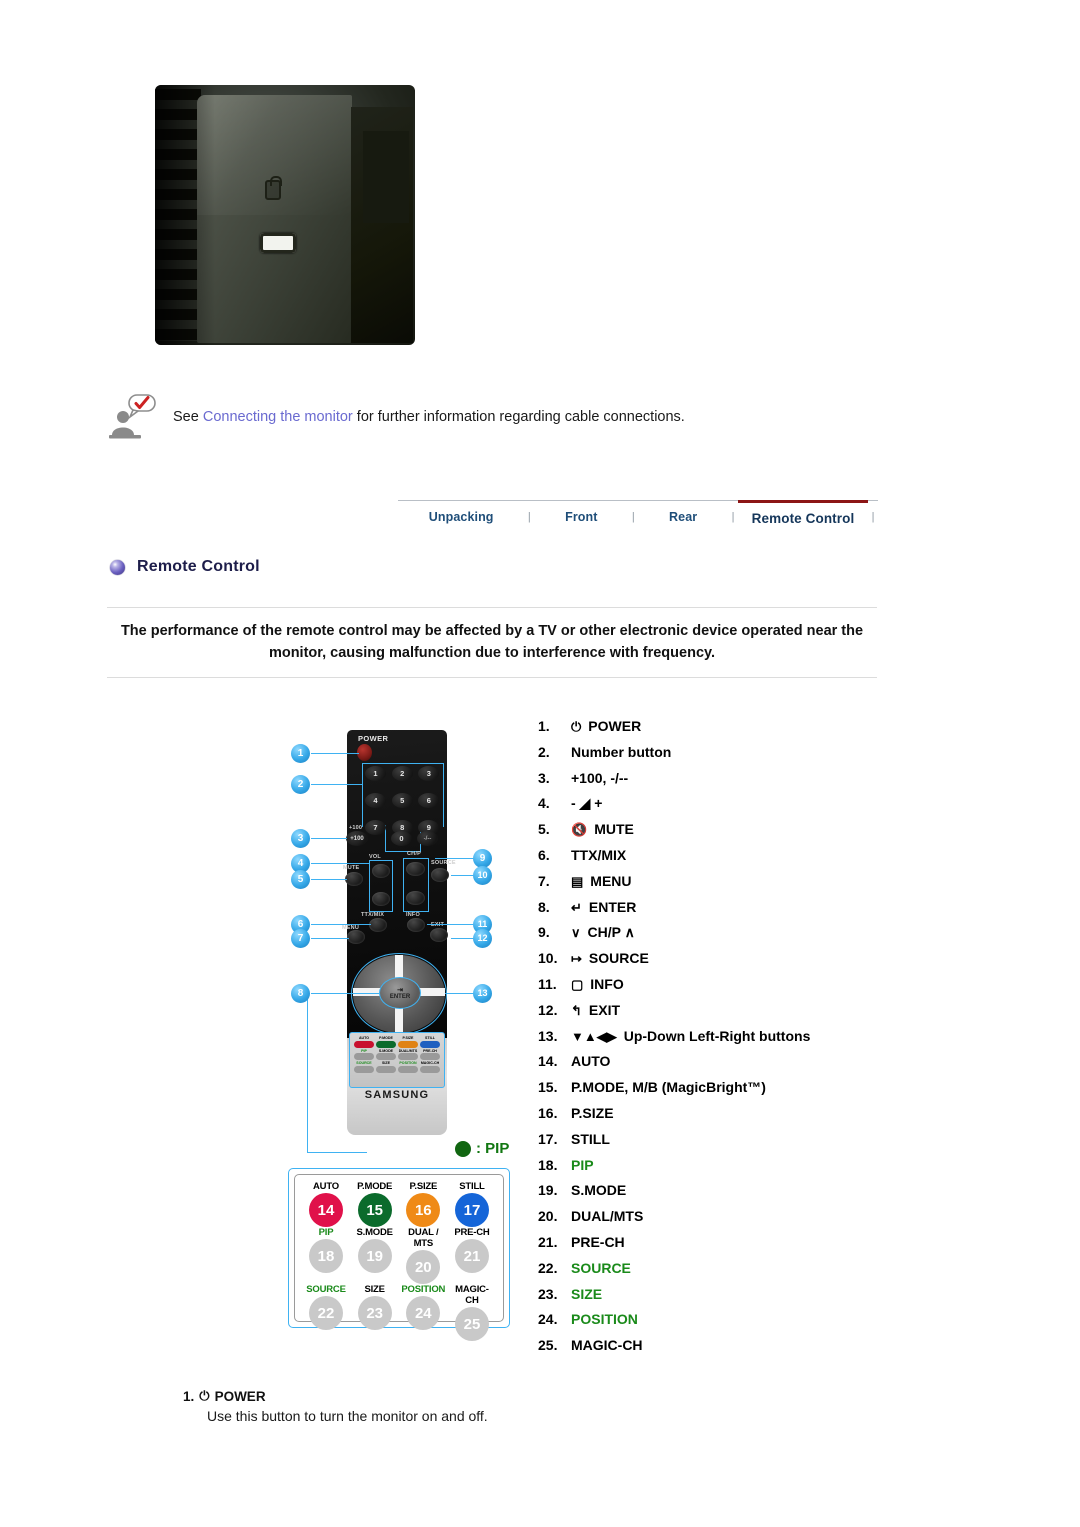  Describe the element at coordinates (386, 1038) in the screenshot. I see `function-pad-caption: P.MODE` at that location.